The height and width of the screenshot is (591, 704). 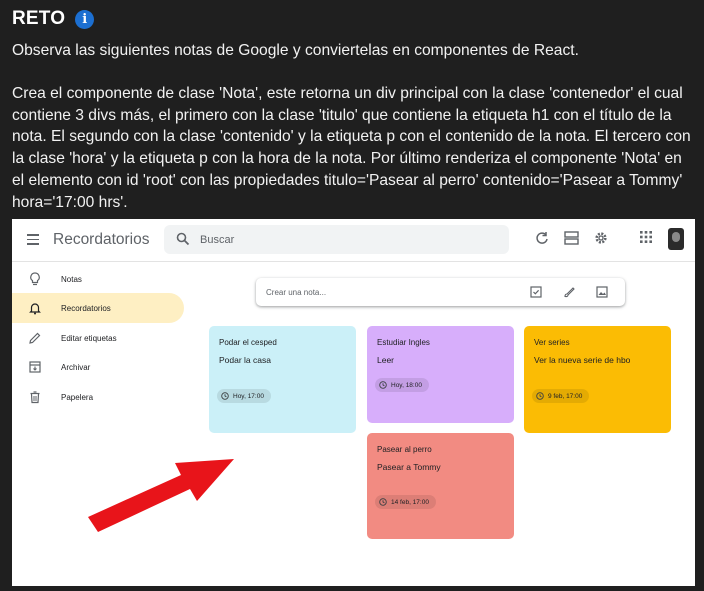 I want to click on challenge-header: RETO i, so click(x=53, y=19).